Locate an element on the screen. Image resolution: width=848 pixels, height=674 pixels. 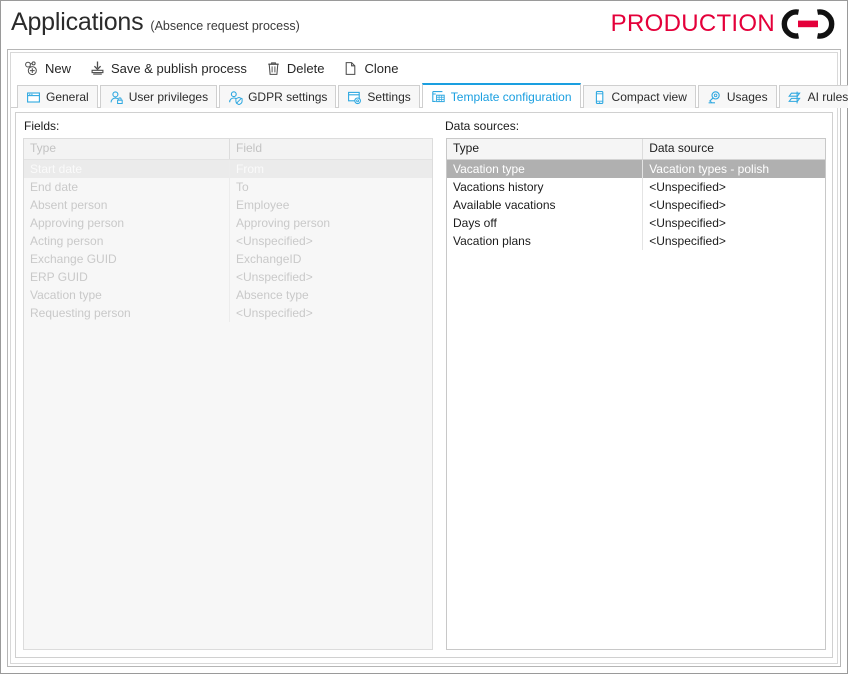
field-type: Acting person is located at coordinates (127, 241).